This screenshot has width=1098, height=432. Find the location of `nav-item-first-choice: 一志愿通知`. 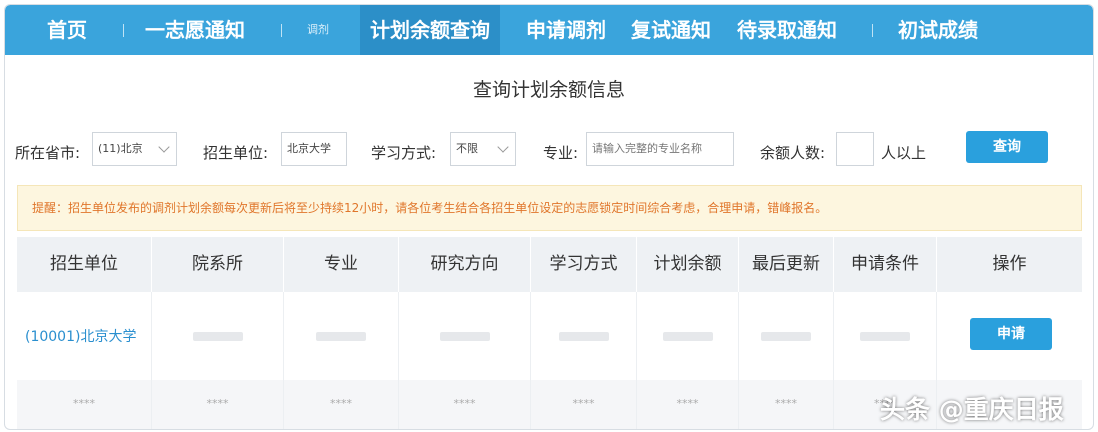

nav-item-first-choice: 一志愿通知 is located at coordinates (195, 30).